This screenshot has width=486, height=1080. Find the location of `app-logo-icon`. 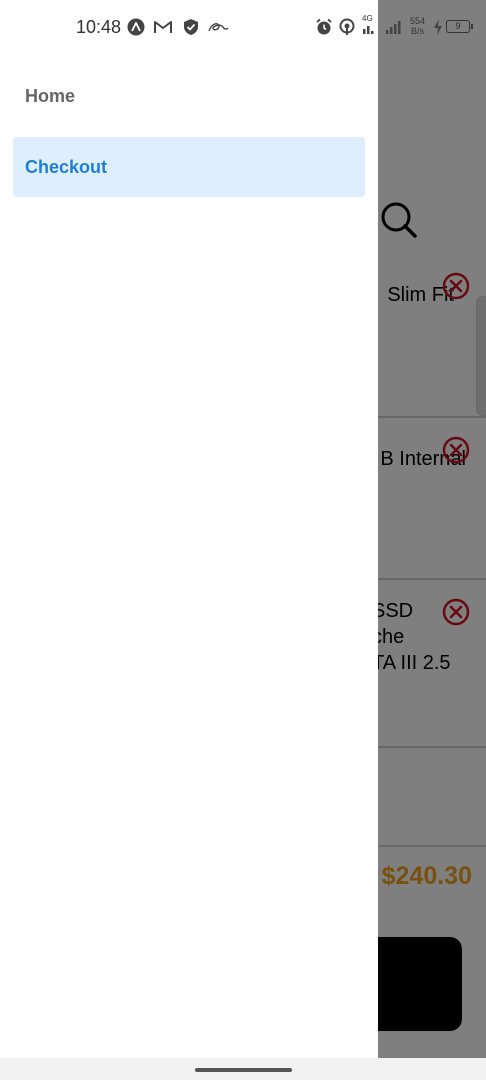

app-logo-icon is located at coordinates (218, 27).